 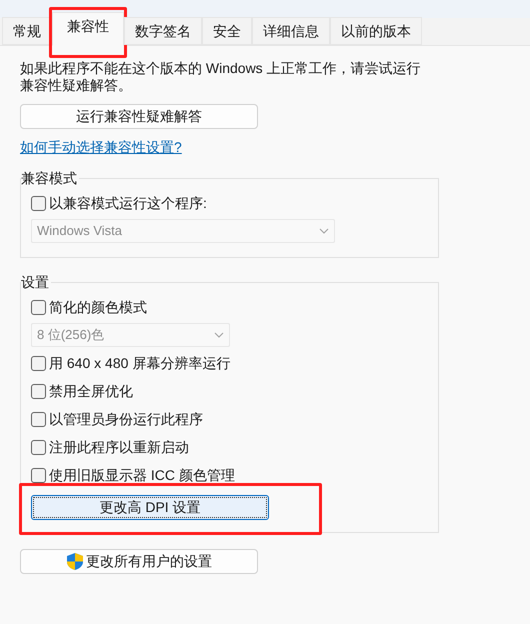 What do you see at coordinates (101, 147) in the screenshot?
I see `help-link: 如何手动选择兼容性设置?` at bounding box center [101, 147].